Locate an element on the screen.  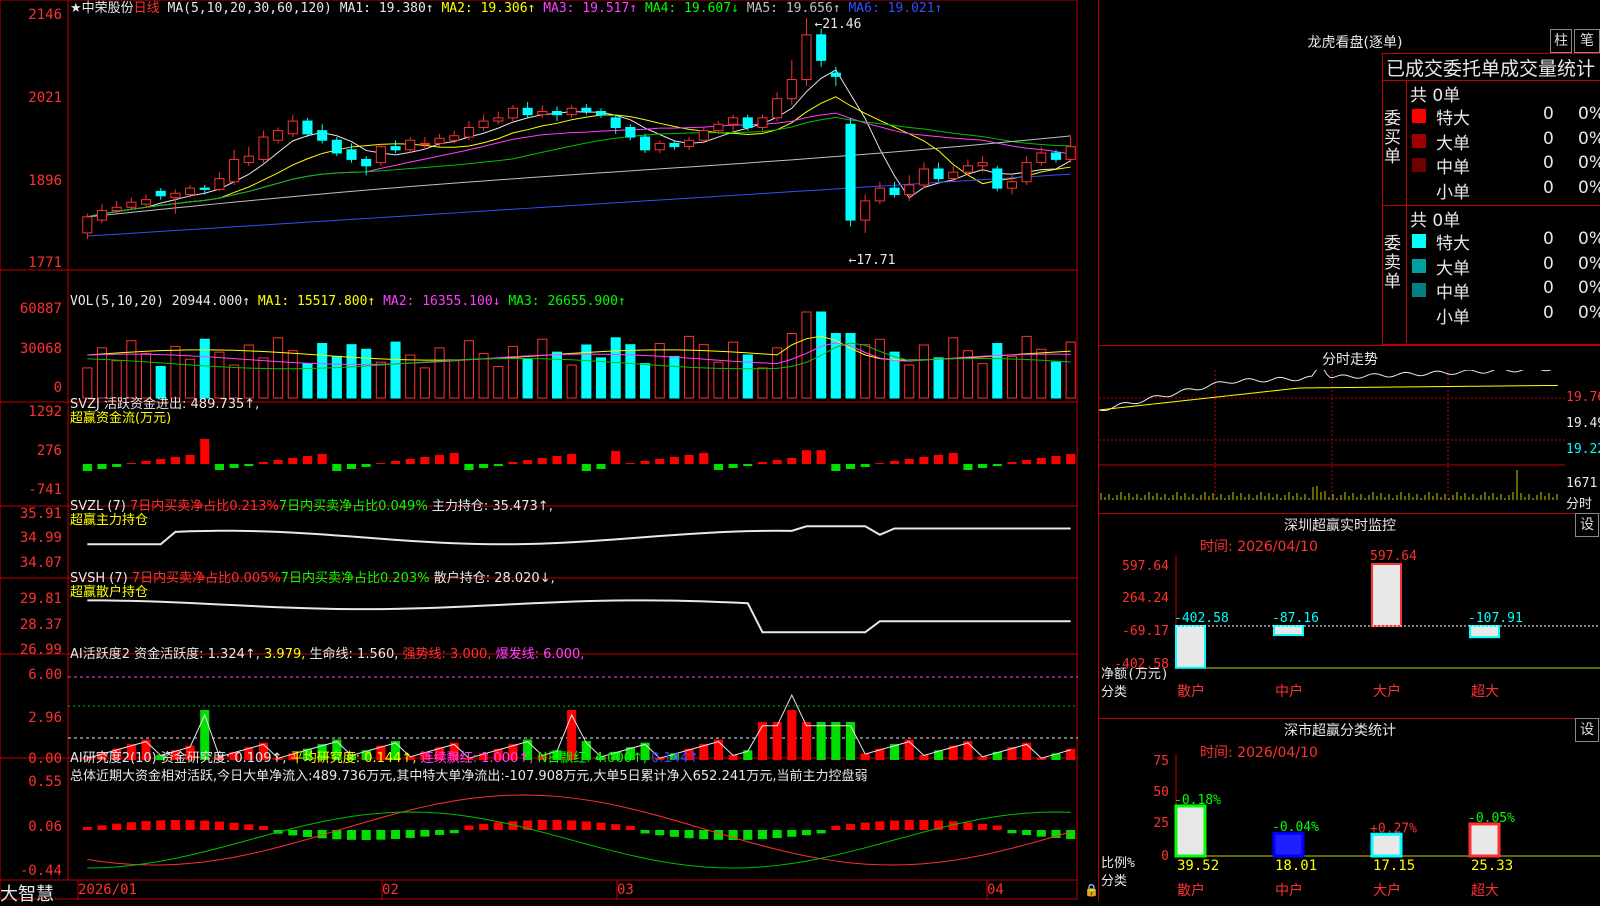
bar-mode-button: 柱 is located at coordinates (1561, 41).